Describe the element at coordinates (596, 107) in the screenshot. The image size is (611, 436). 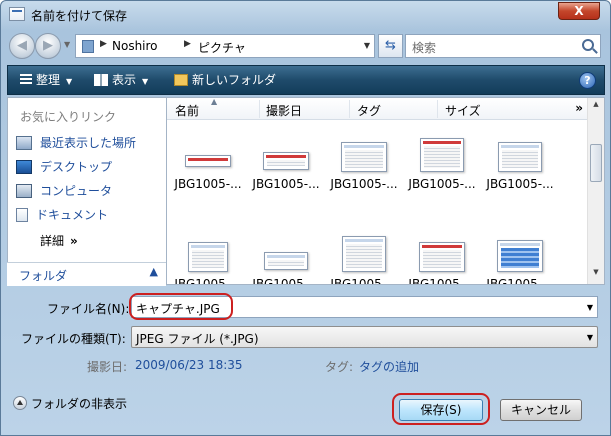
I see `scroll-up-icon: ▲` at that location.